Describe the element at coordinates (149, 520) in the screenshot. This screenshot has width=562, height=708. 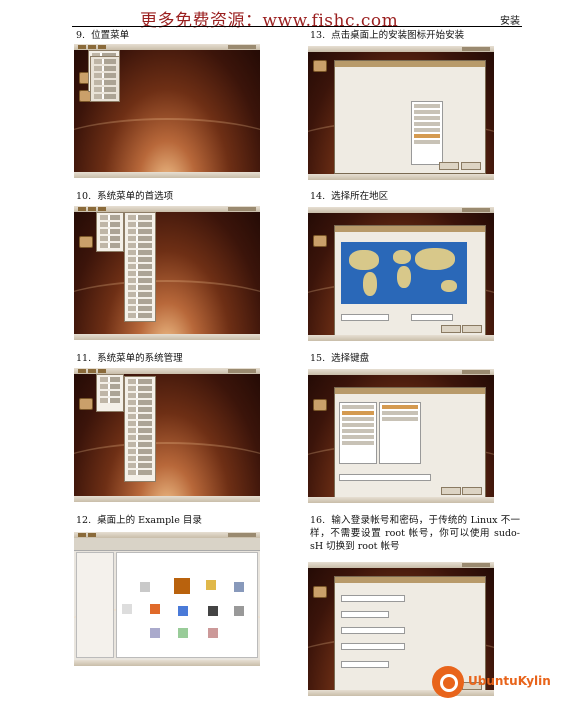
I see `step-title: 桌面上的 Example 目录` at that location.